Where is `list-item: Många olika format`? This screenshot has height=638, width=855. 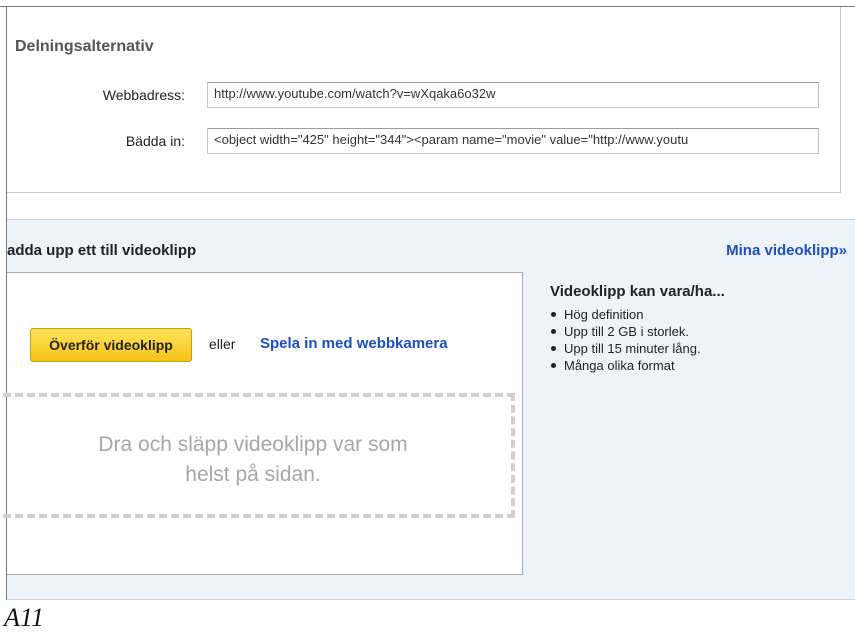
list-item: Många olika format is located at coordinates (695, 365).